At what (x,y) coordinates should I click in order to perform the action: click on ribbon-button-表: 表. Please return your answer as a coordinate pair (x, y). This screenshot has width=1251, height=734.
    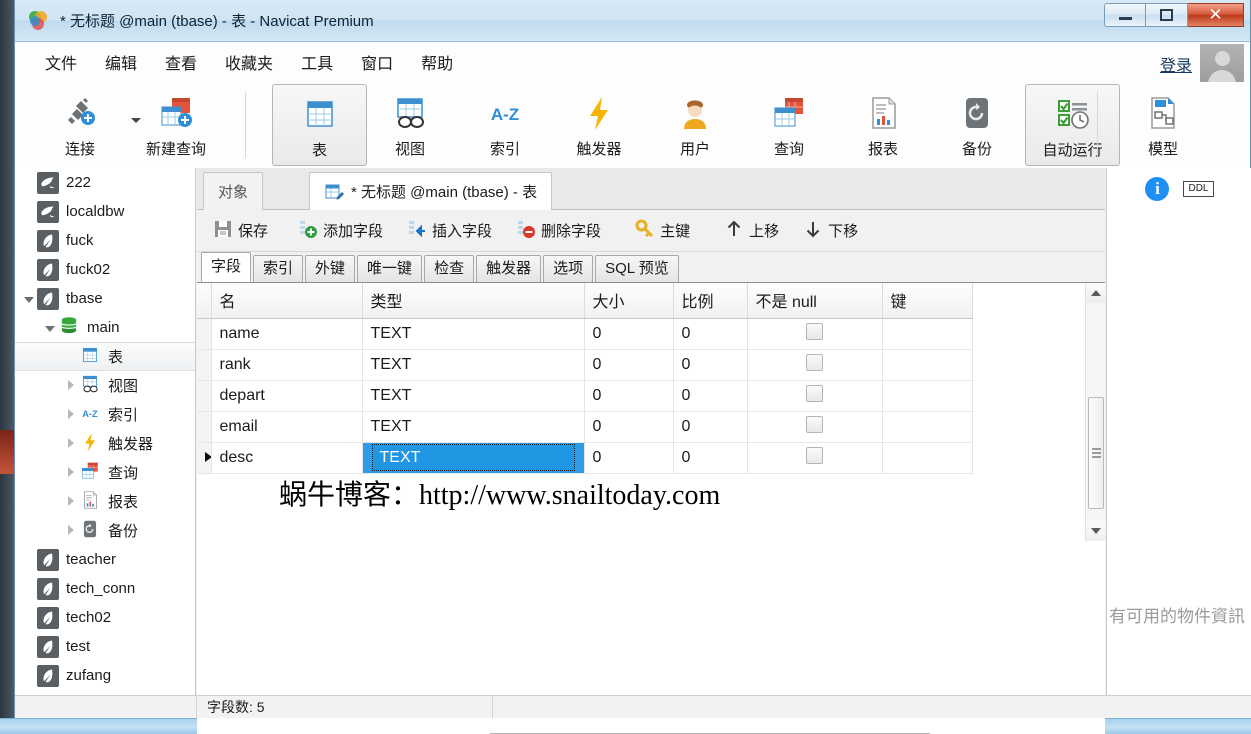
    Looking at the image, I should click on (319, 125).